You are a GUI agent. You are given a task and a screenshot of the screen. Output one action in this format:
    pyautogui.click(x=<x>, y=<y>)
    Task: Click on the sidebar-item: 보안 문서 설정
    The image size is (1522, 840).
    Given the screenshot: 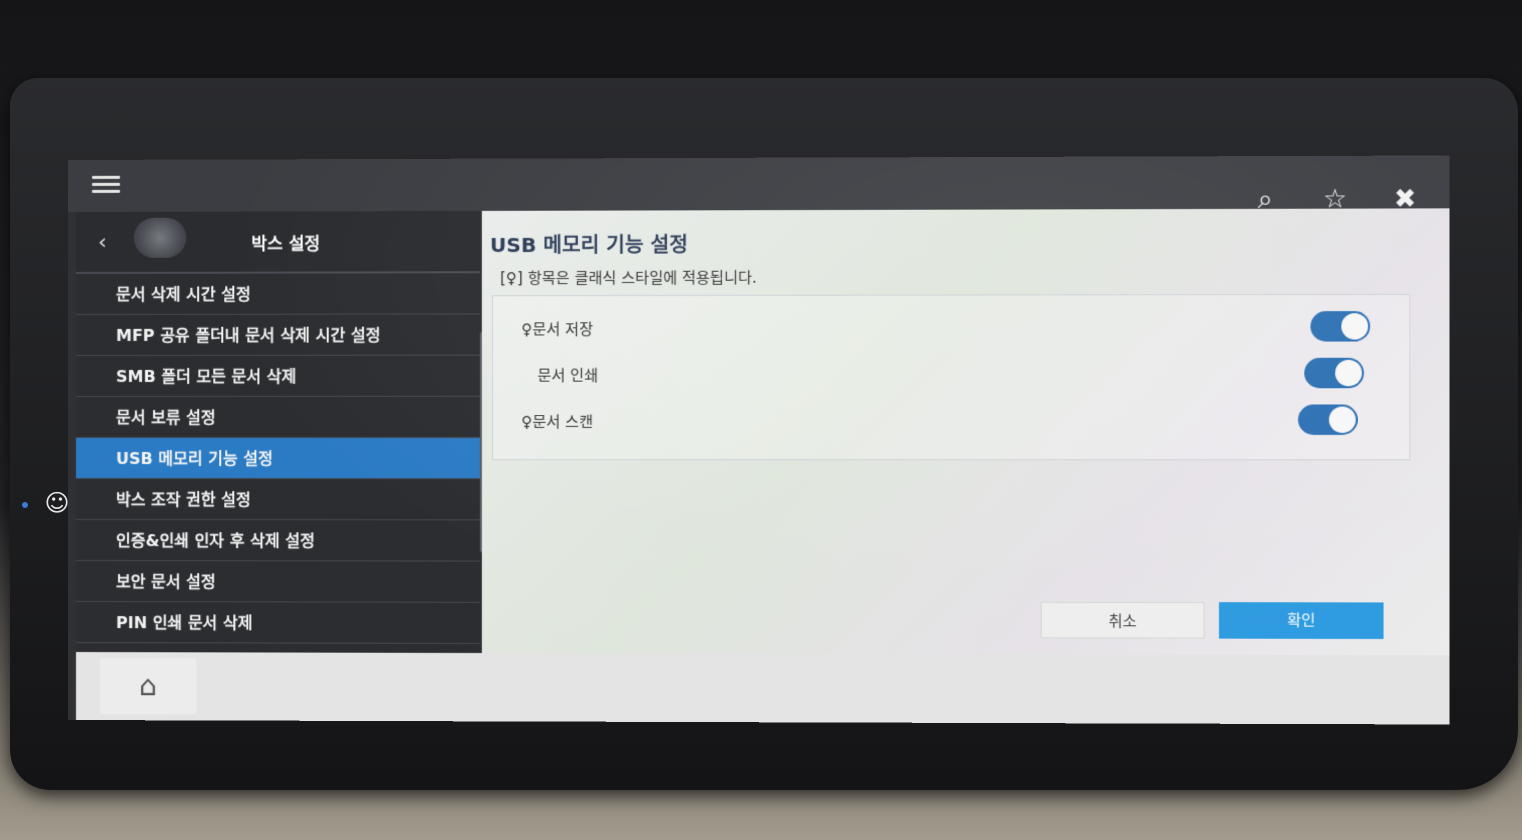 What is the action you would take?
    pyautogui.click(x=277, y=582)
    